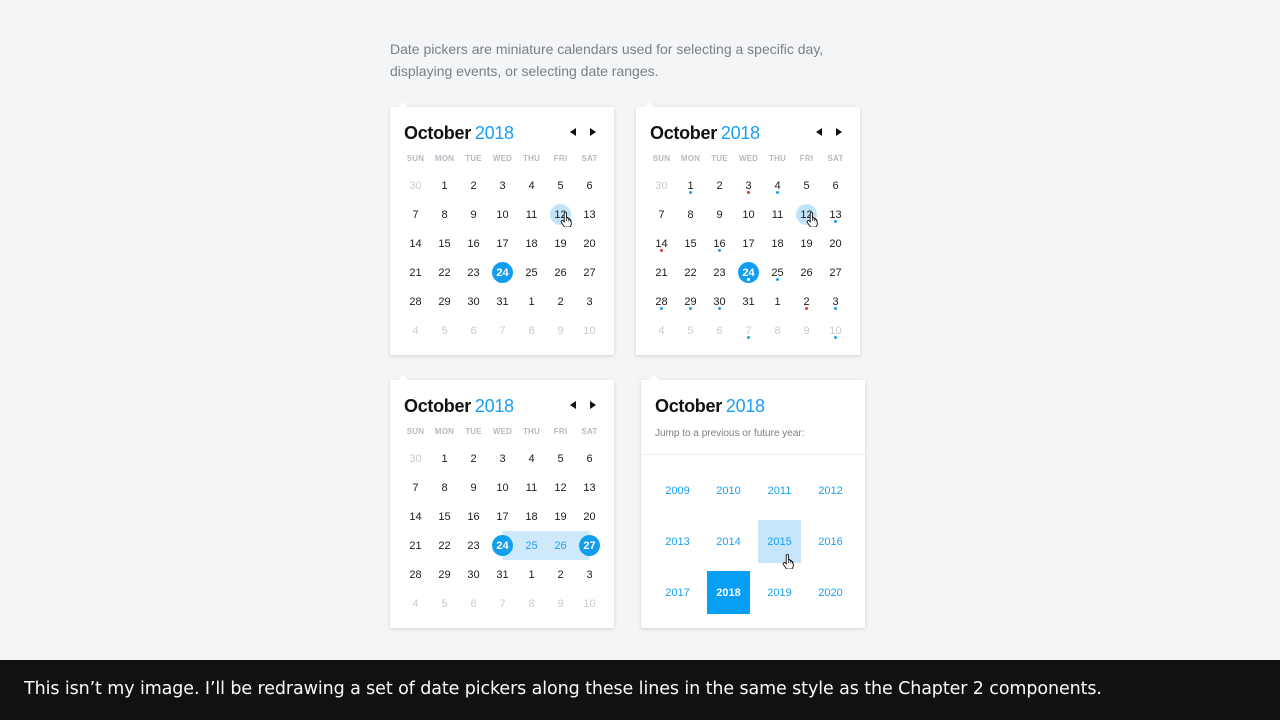 Image resolution: width=1280 pixels, height=720 pixels. What do you see at coordinates (444, 516) in the screenshot?
I see `day-cell: 15` at bounding box center [444, 516].